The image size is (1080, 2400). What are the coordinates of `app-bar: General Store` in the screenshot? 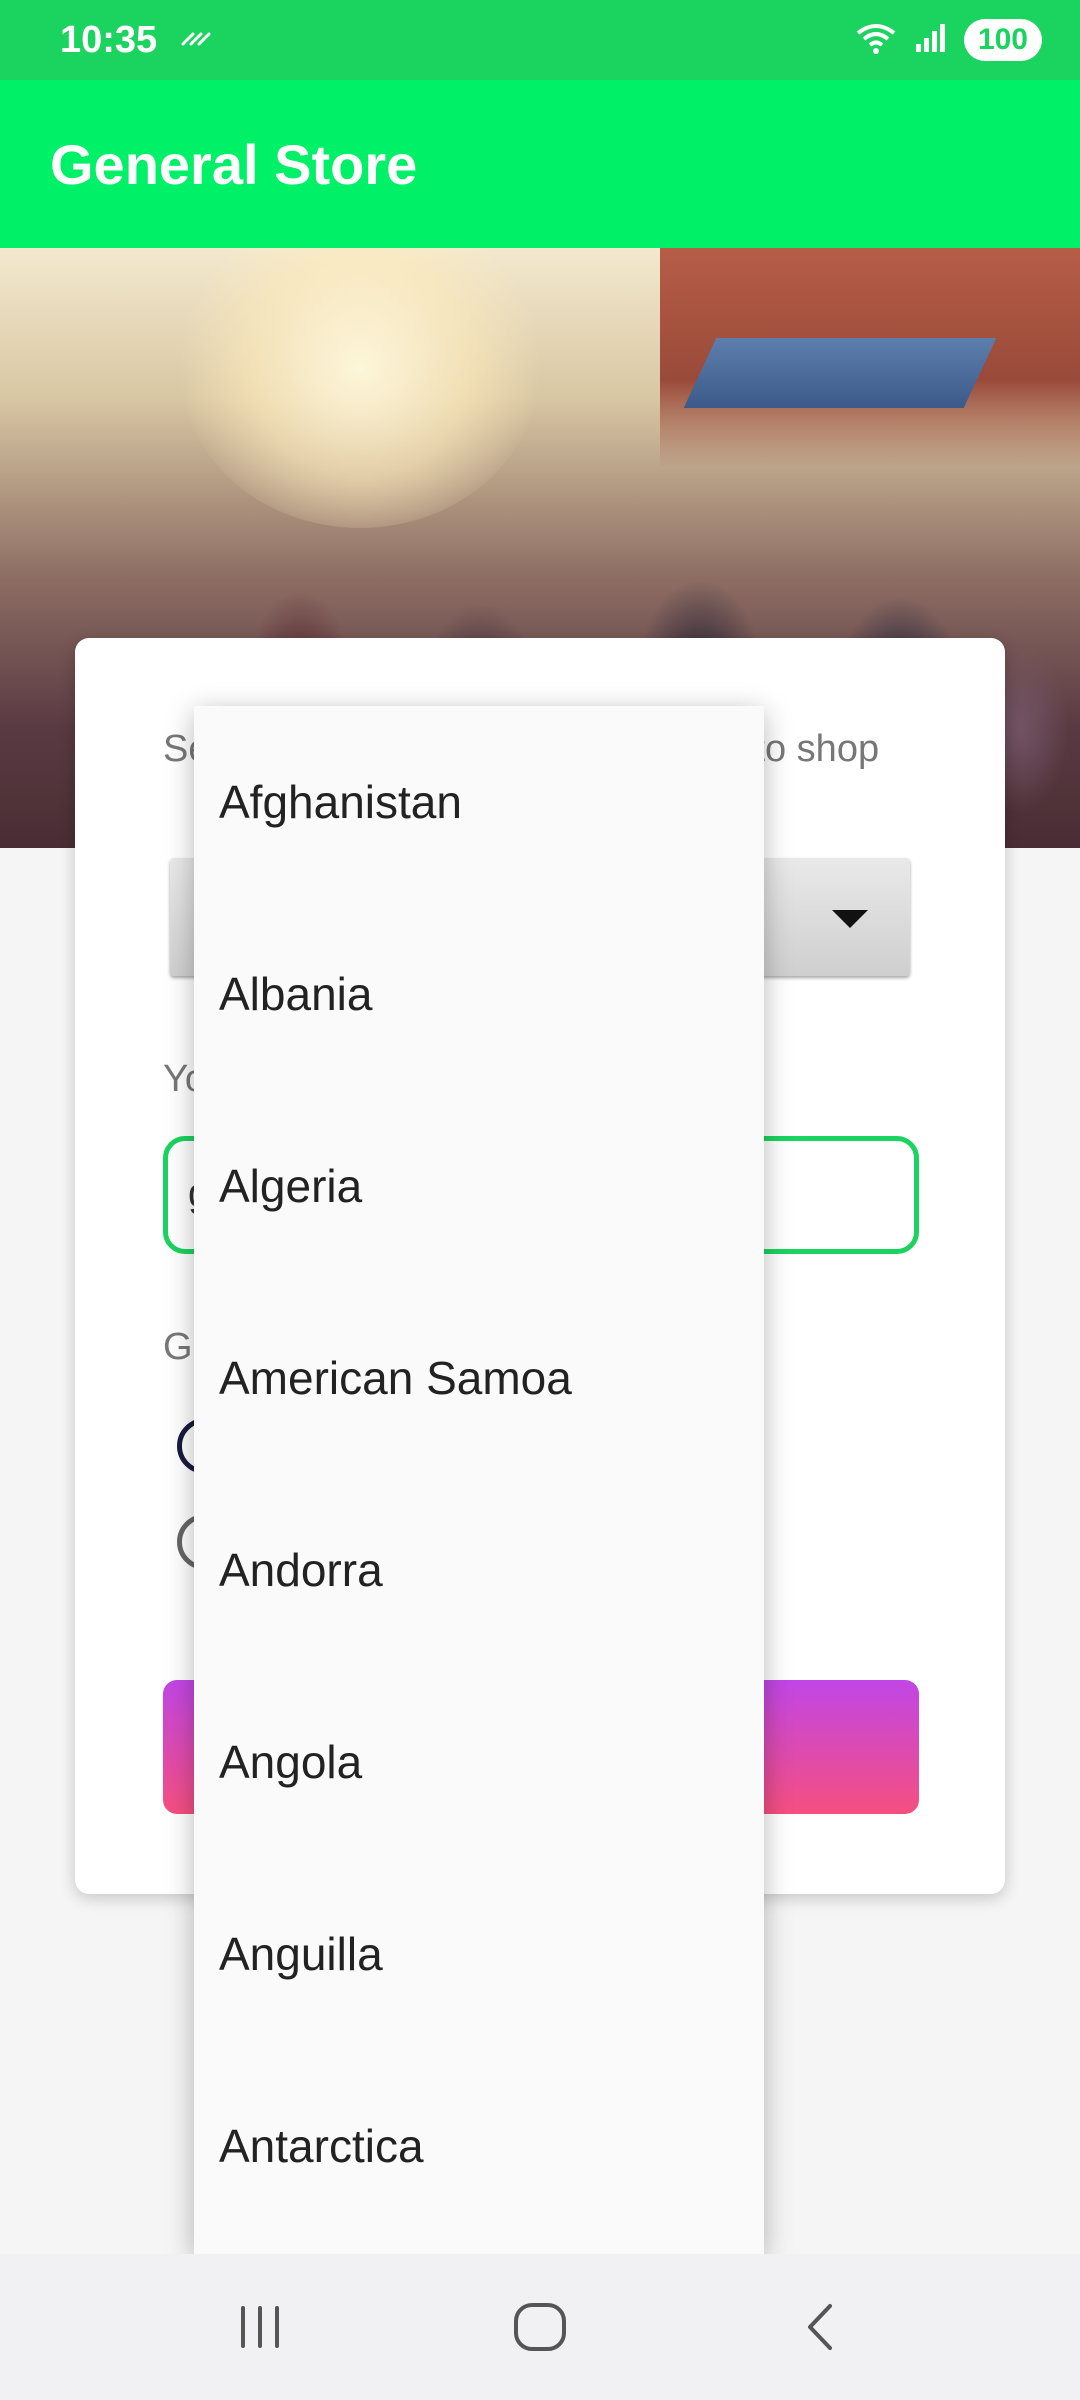 It's located at (540, 164).